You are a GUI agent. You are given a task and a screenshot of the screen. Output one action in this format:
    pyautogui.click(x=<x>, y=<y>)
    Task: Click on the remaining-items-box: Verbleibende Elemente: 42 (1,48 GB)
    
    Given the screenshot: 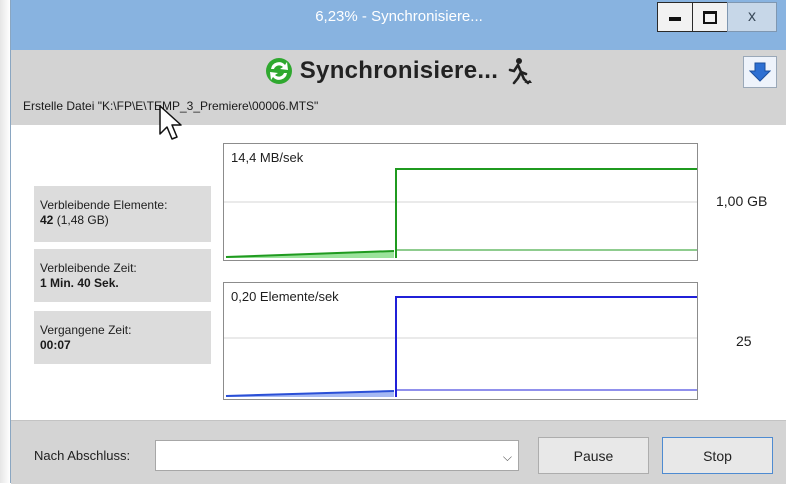 What is the action you would take?
    pyautogui.click(x=122, y=214)
    